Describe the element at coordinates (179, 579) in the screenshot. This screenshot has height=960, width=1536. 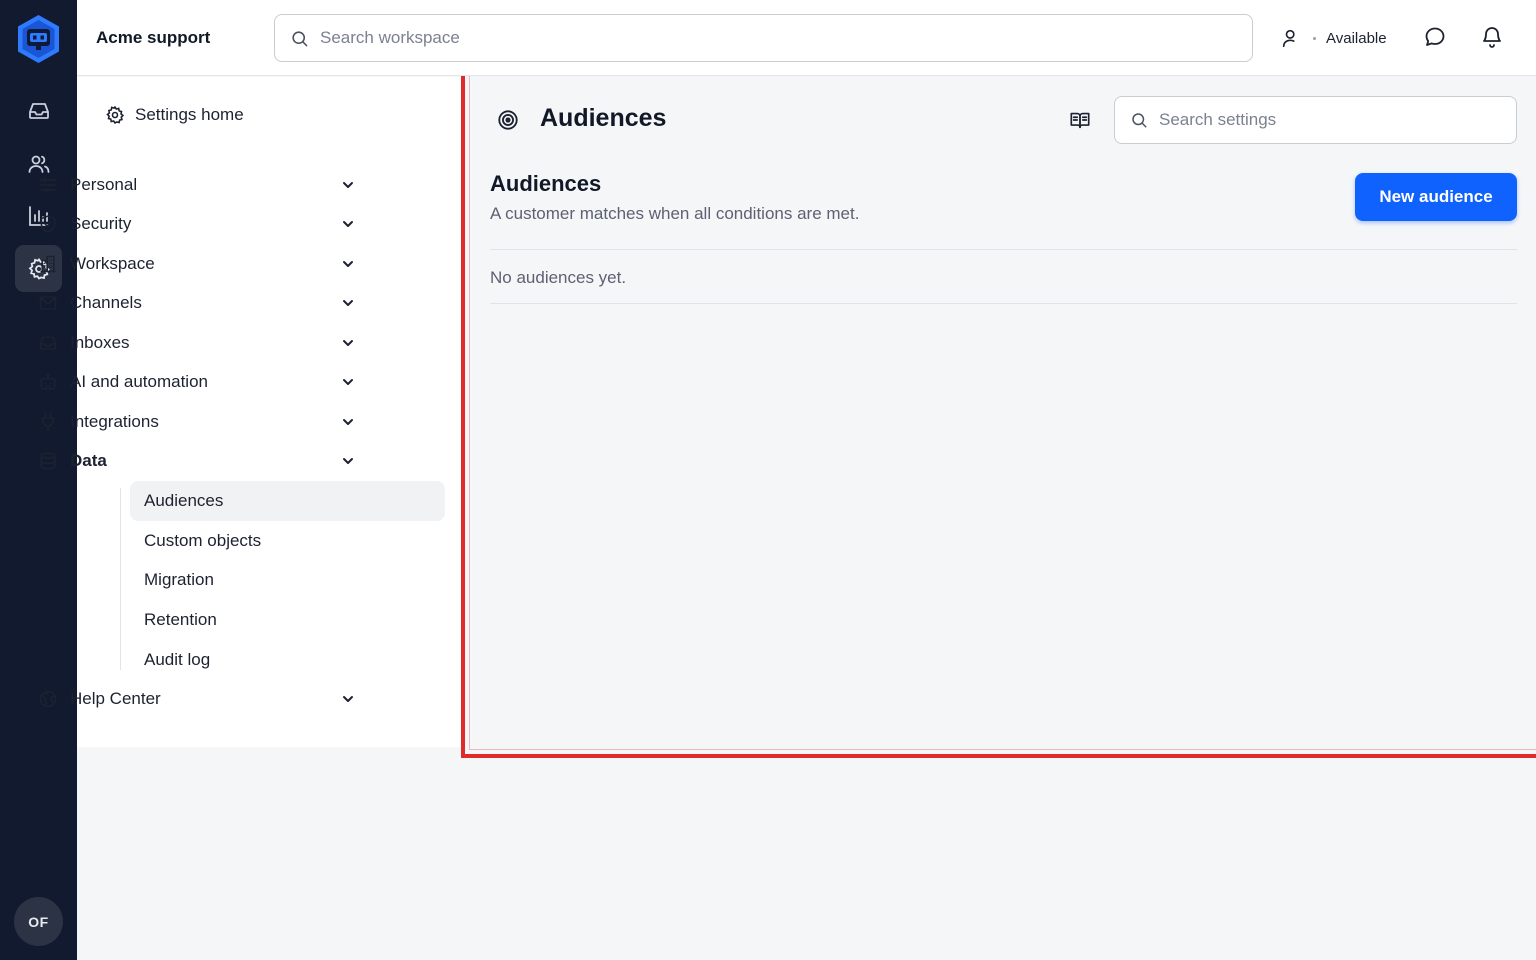
I see `nav-item-label: Migration` at that location.